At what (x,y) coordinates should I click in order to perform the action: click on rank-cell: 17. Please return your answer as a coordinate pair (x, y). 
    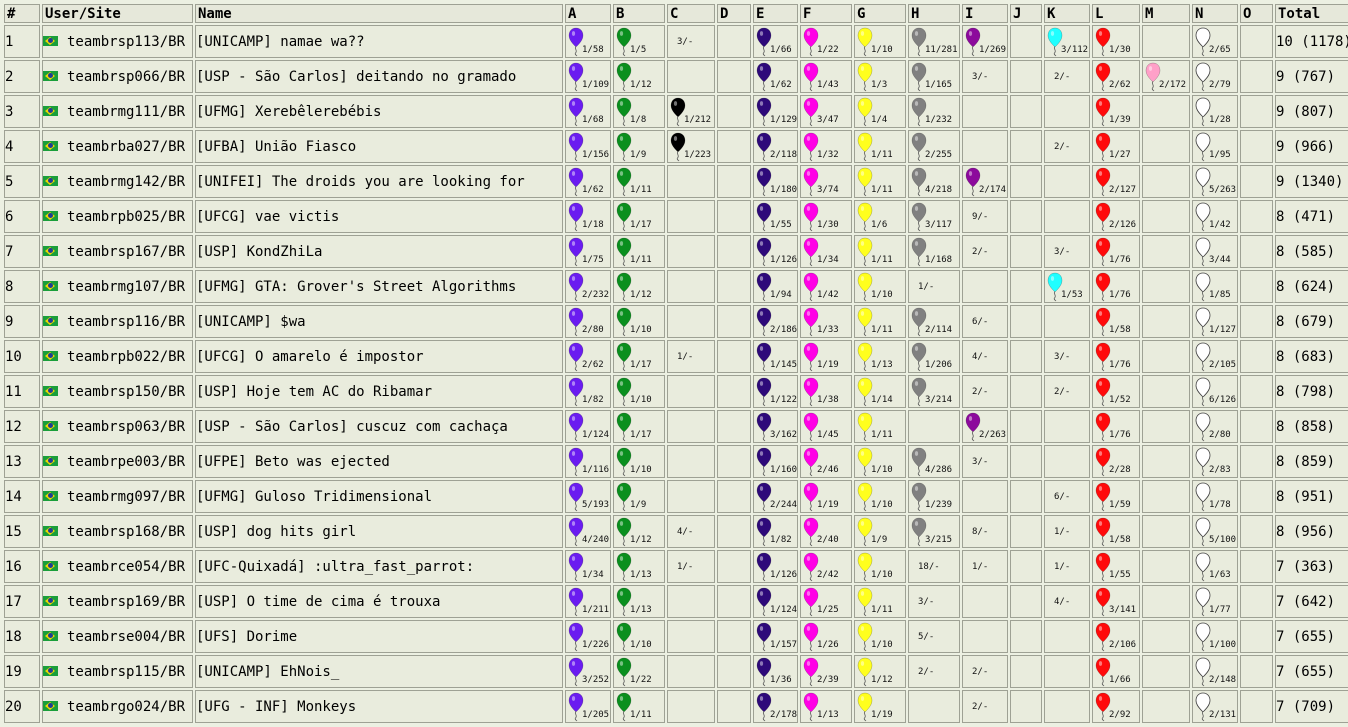
    Looking at the image, I should click on (22, 601).